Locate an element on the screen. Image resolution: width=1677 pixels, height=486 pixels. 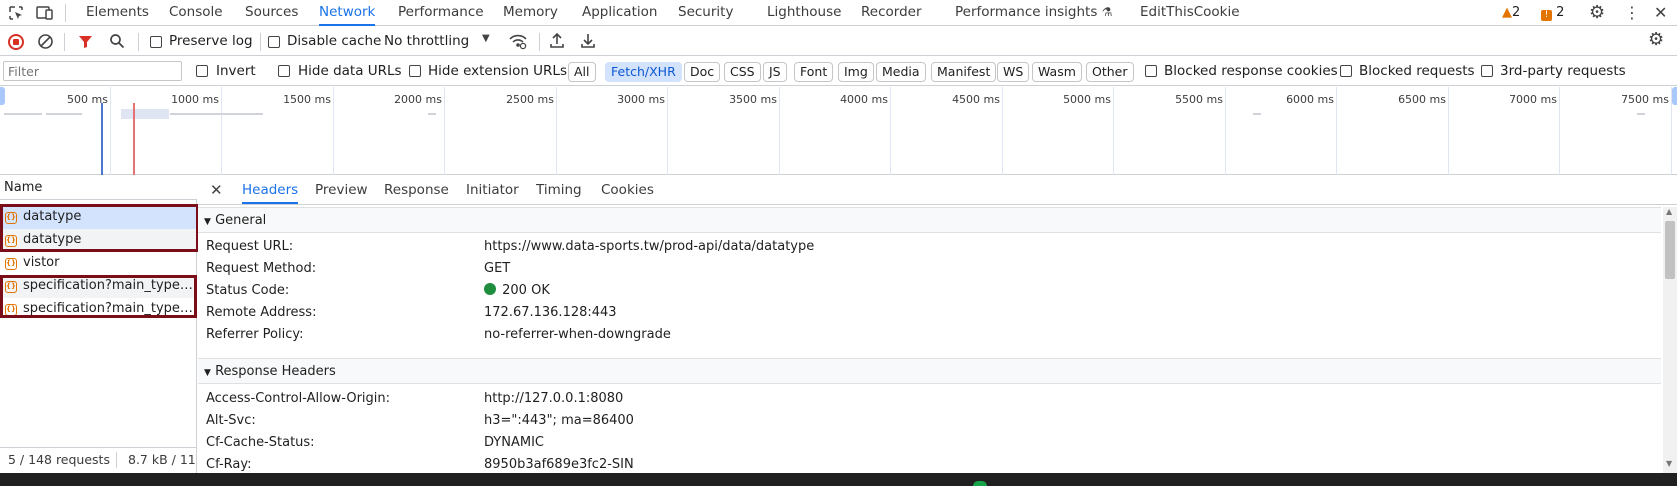
filter-type-ws: WS is located at coordinates (1013, 72).